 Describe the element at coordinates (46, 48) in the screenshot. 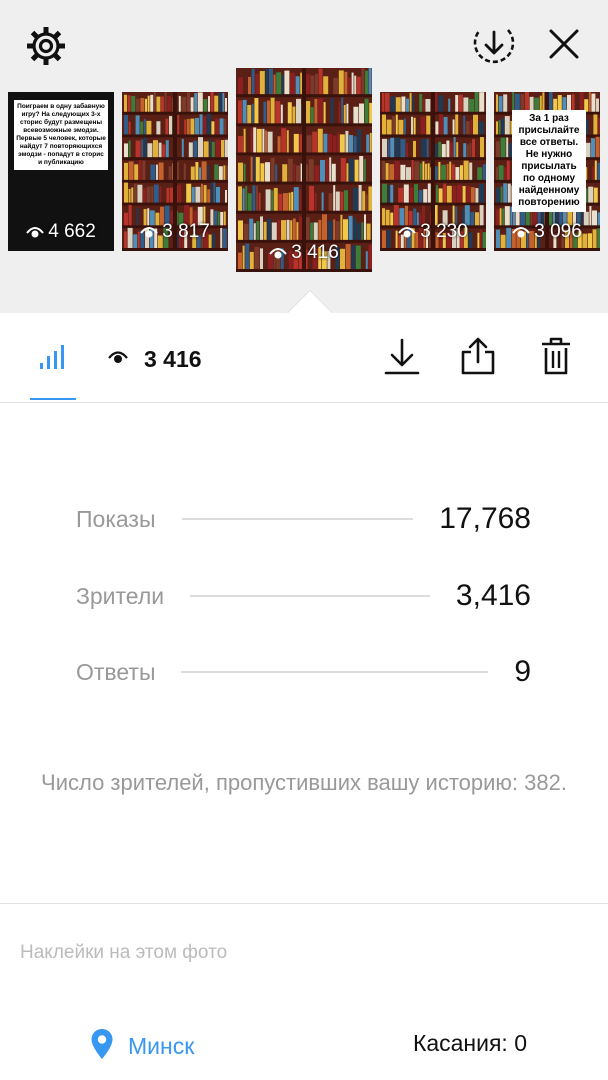

I see `settings-button` at that location.